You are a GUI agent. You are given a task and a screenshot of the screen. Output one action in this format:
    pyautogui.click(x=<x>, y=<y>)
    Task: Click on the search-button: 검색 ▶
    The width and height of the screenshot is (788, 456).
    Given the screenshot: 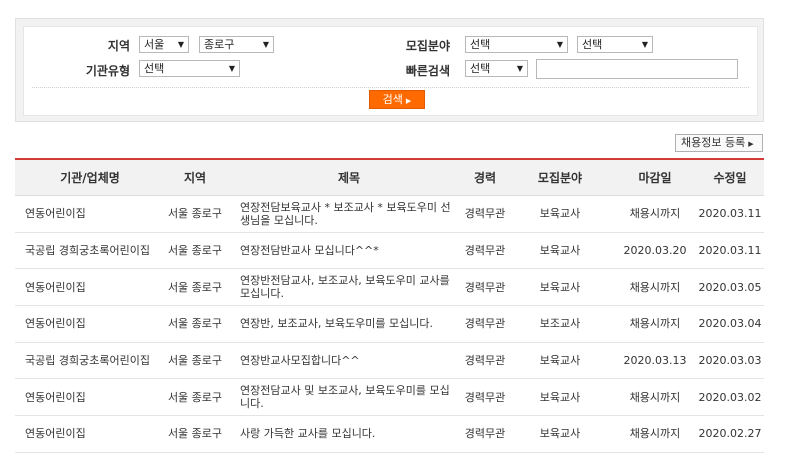 What is the action you would take?
    pyautogui.click(x=397, y=99)
    